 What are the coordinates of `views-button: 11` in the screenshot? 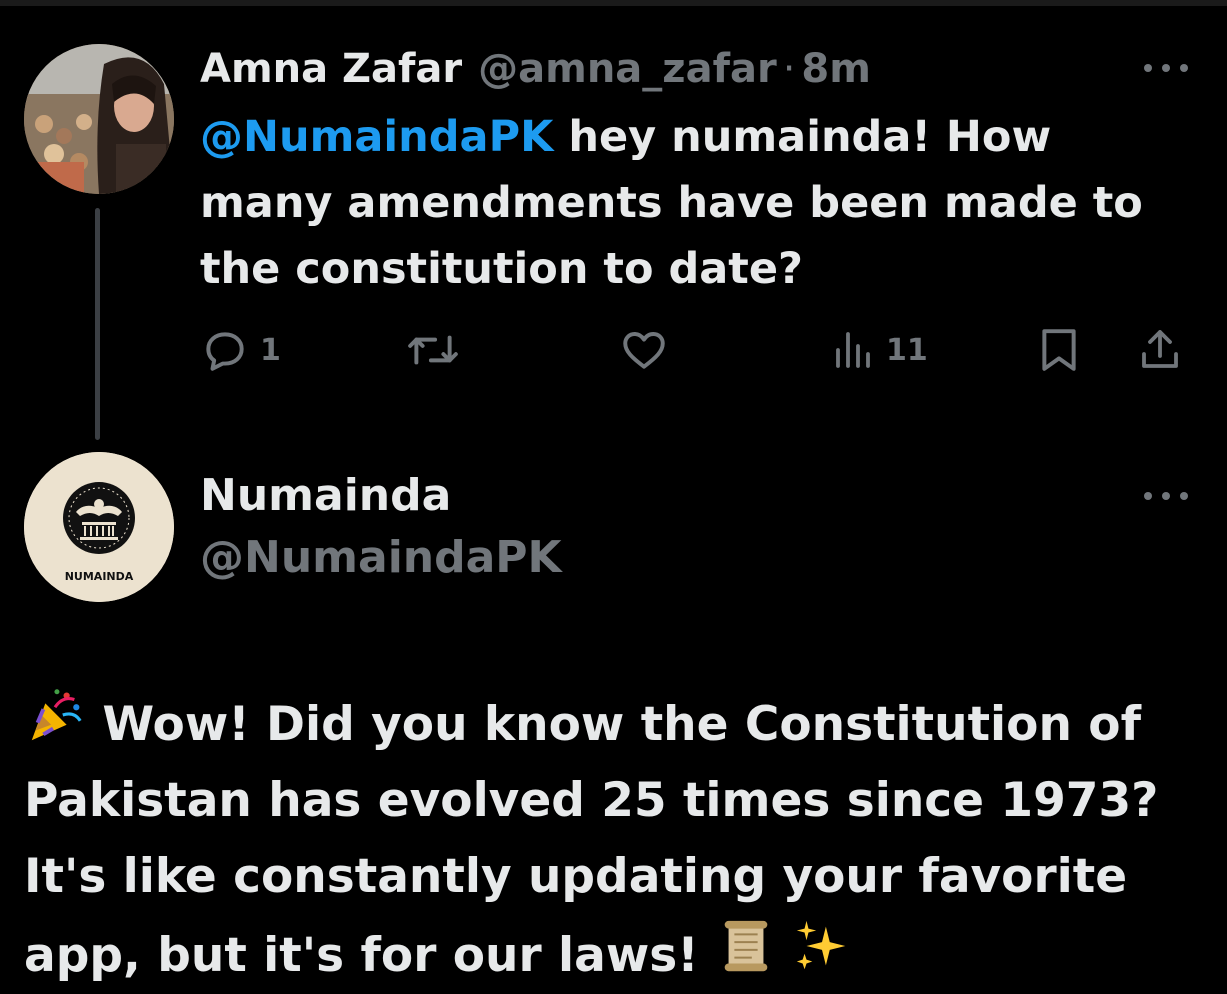 It's located at (878, 350).